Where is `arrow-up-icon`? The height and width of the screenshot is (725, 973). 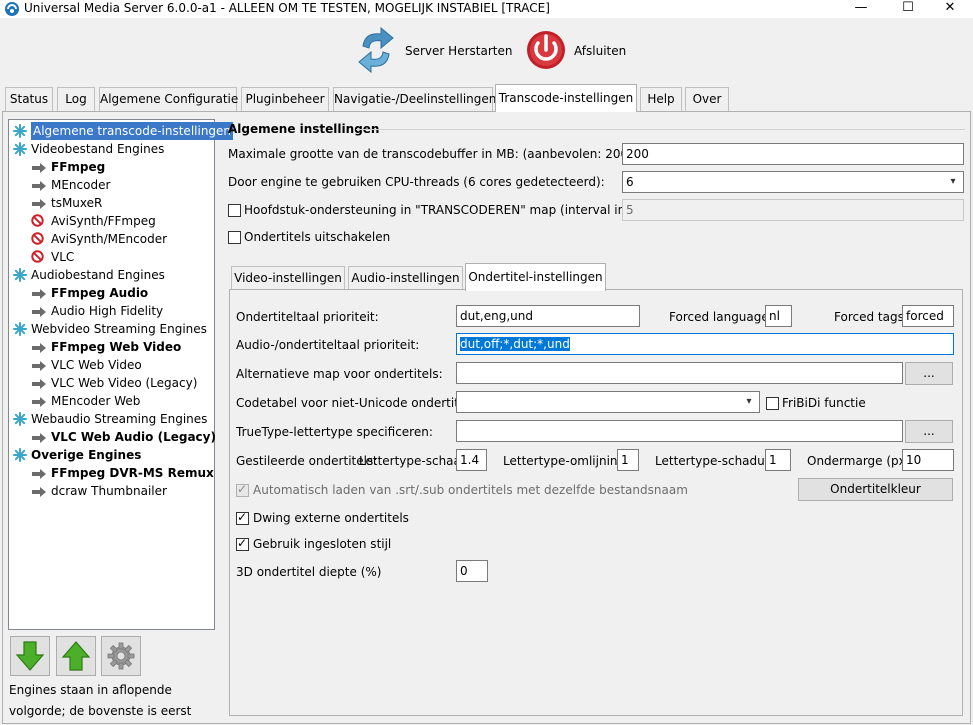 arrow-up-icon is located at coordinates (76, 656).